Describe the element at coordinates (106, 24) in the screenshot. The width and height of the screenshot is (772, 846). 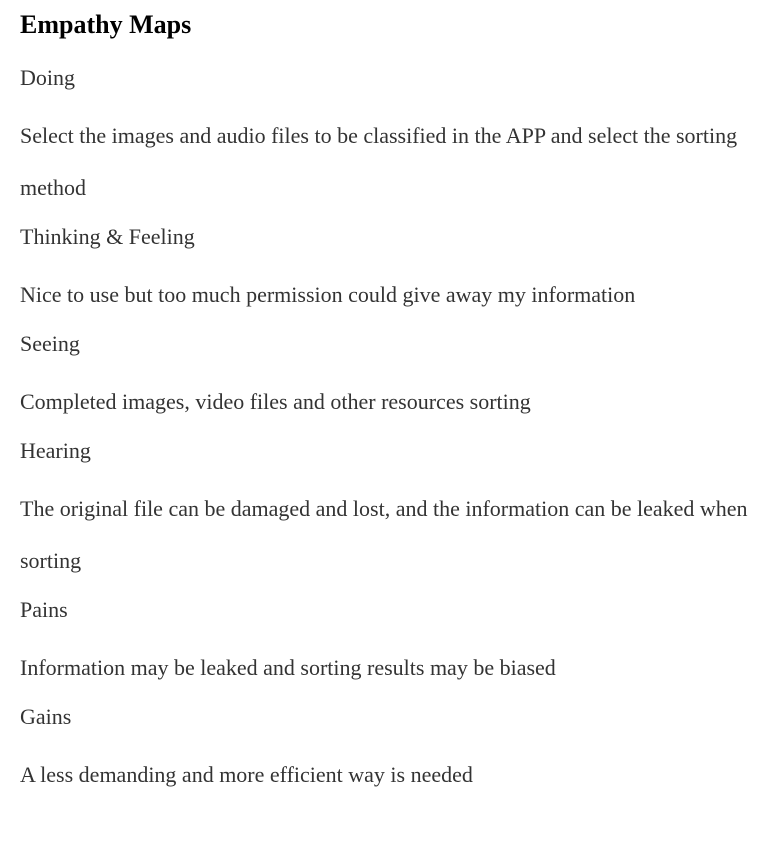
I see `page-title: Empathy Maps` at that location.